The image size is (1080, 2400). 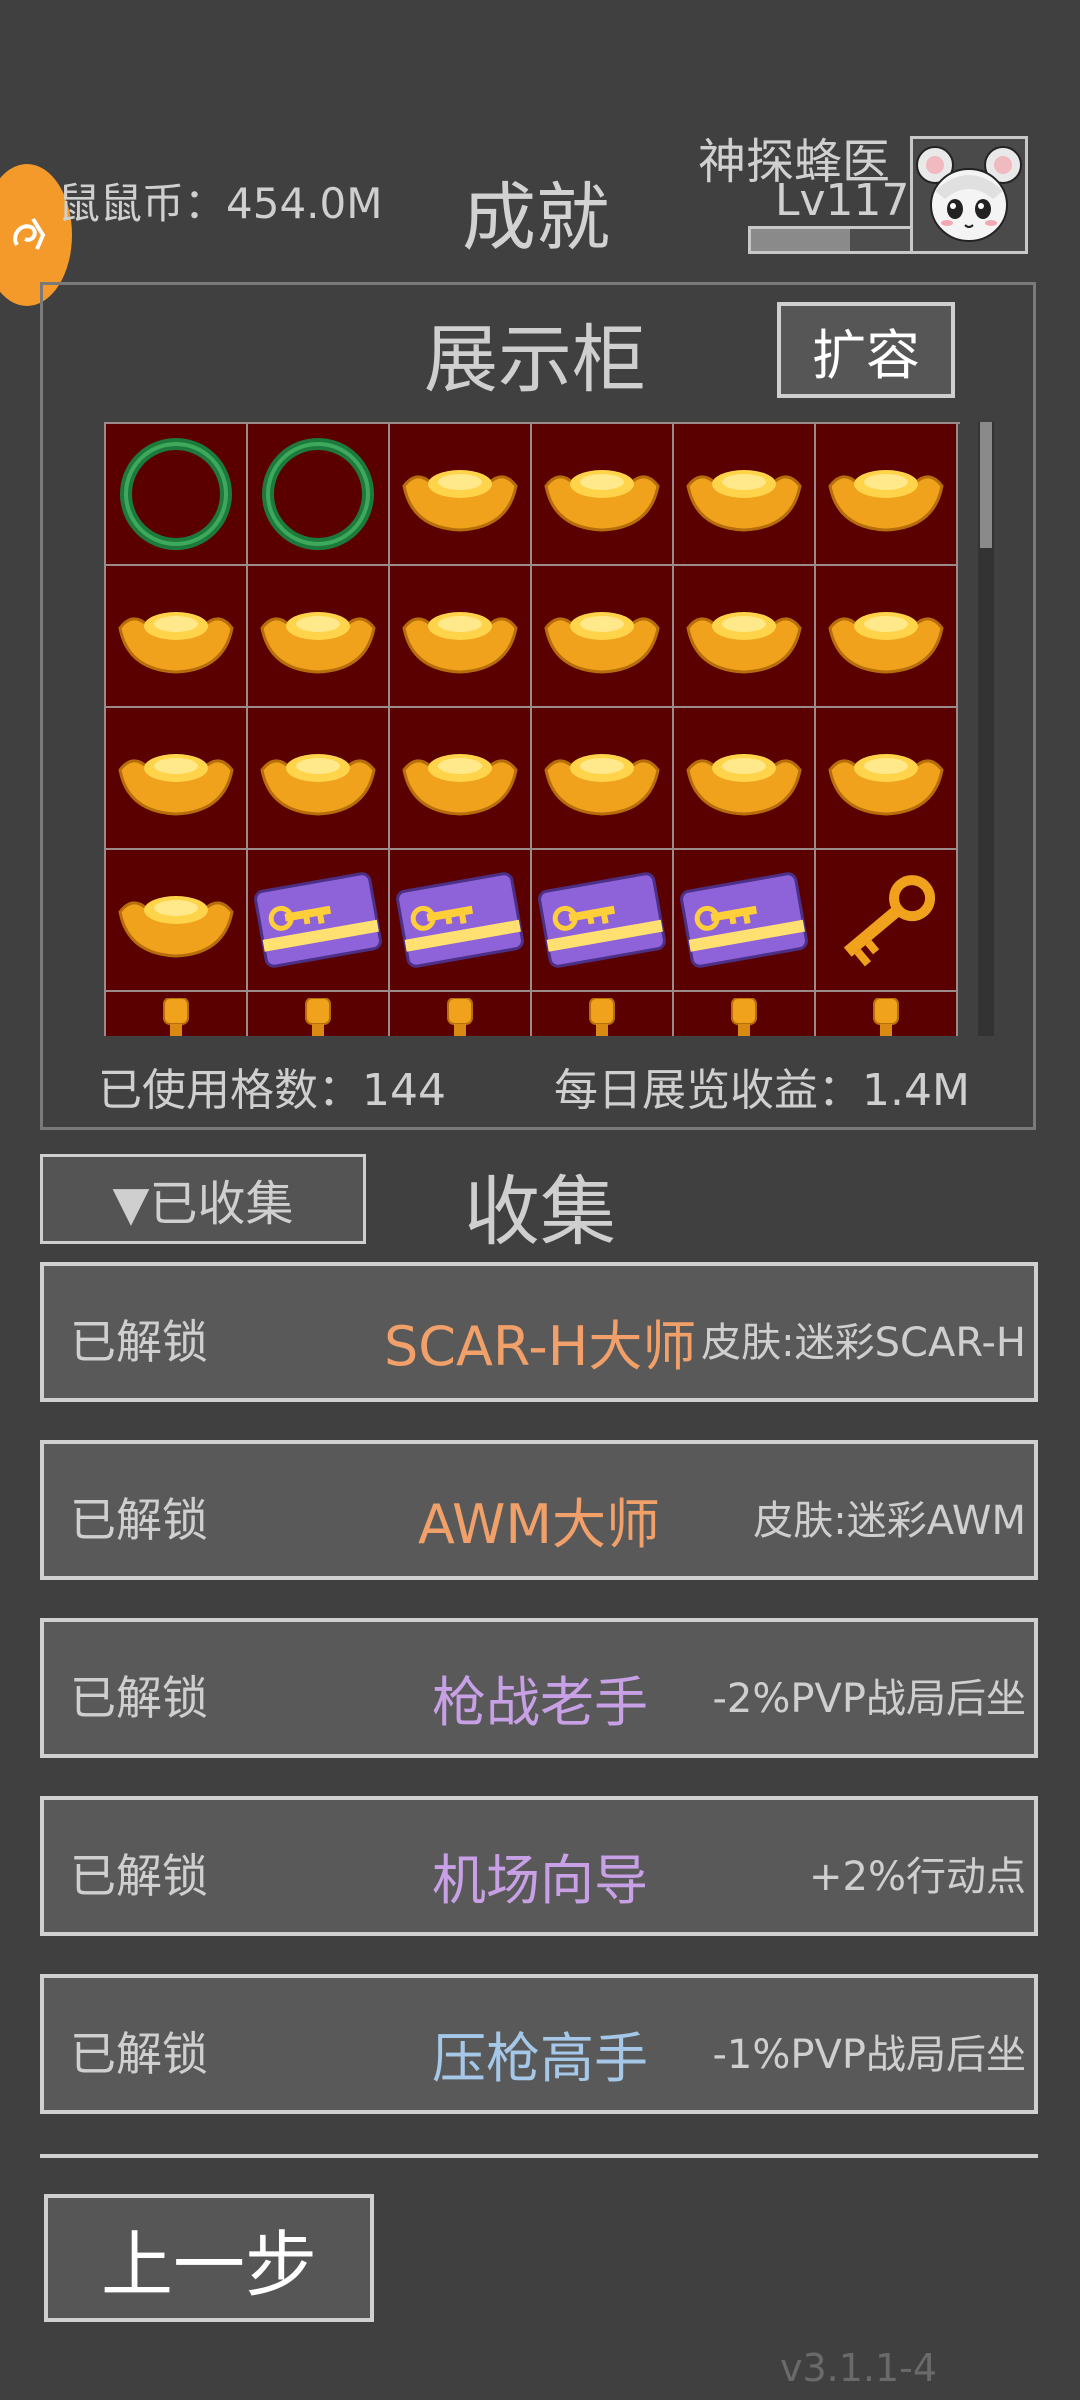 I want to click on used-slots-label: 已使用格数：144, so click(x=272, y=1090).